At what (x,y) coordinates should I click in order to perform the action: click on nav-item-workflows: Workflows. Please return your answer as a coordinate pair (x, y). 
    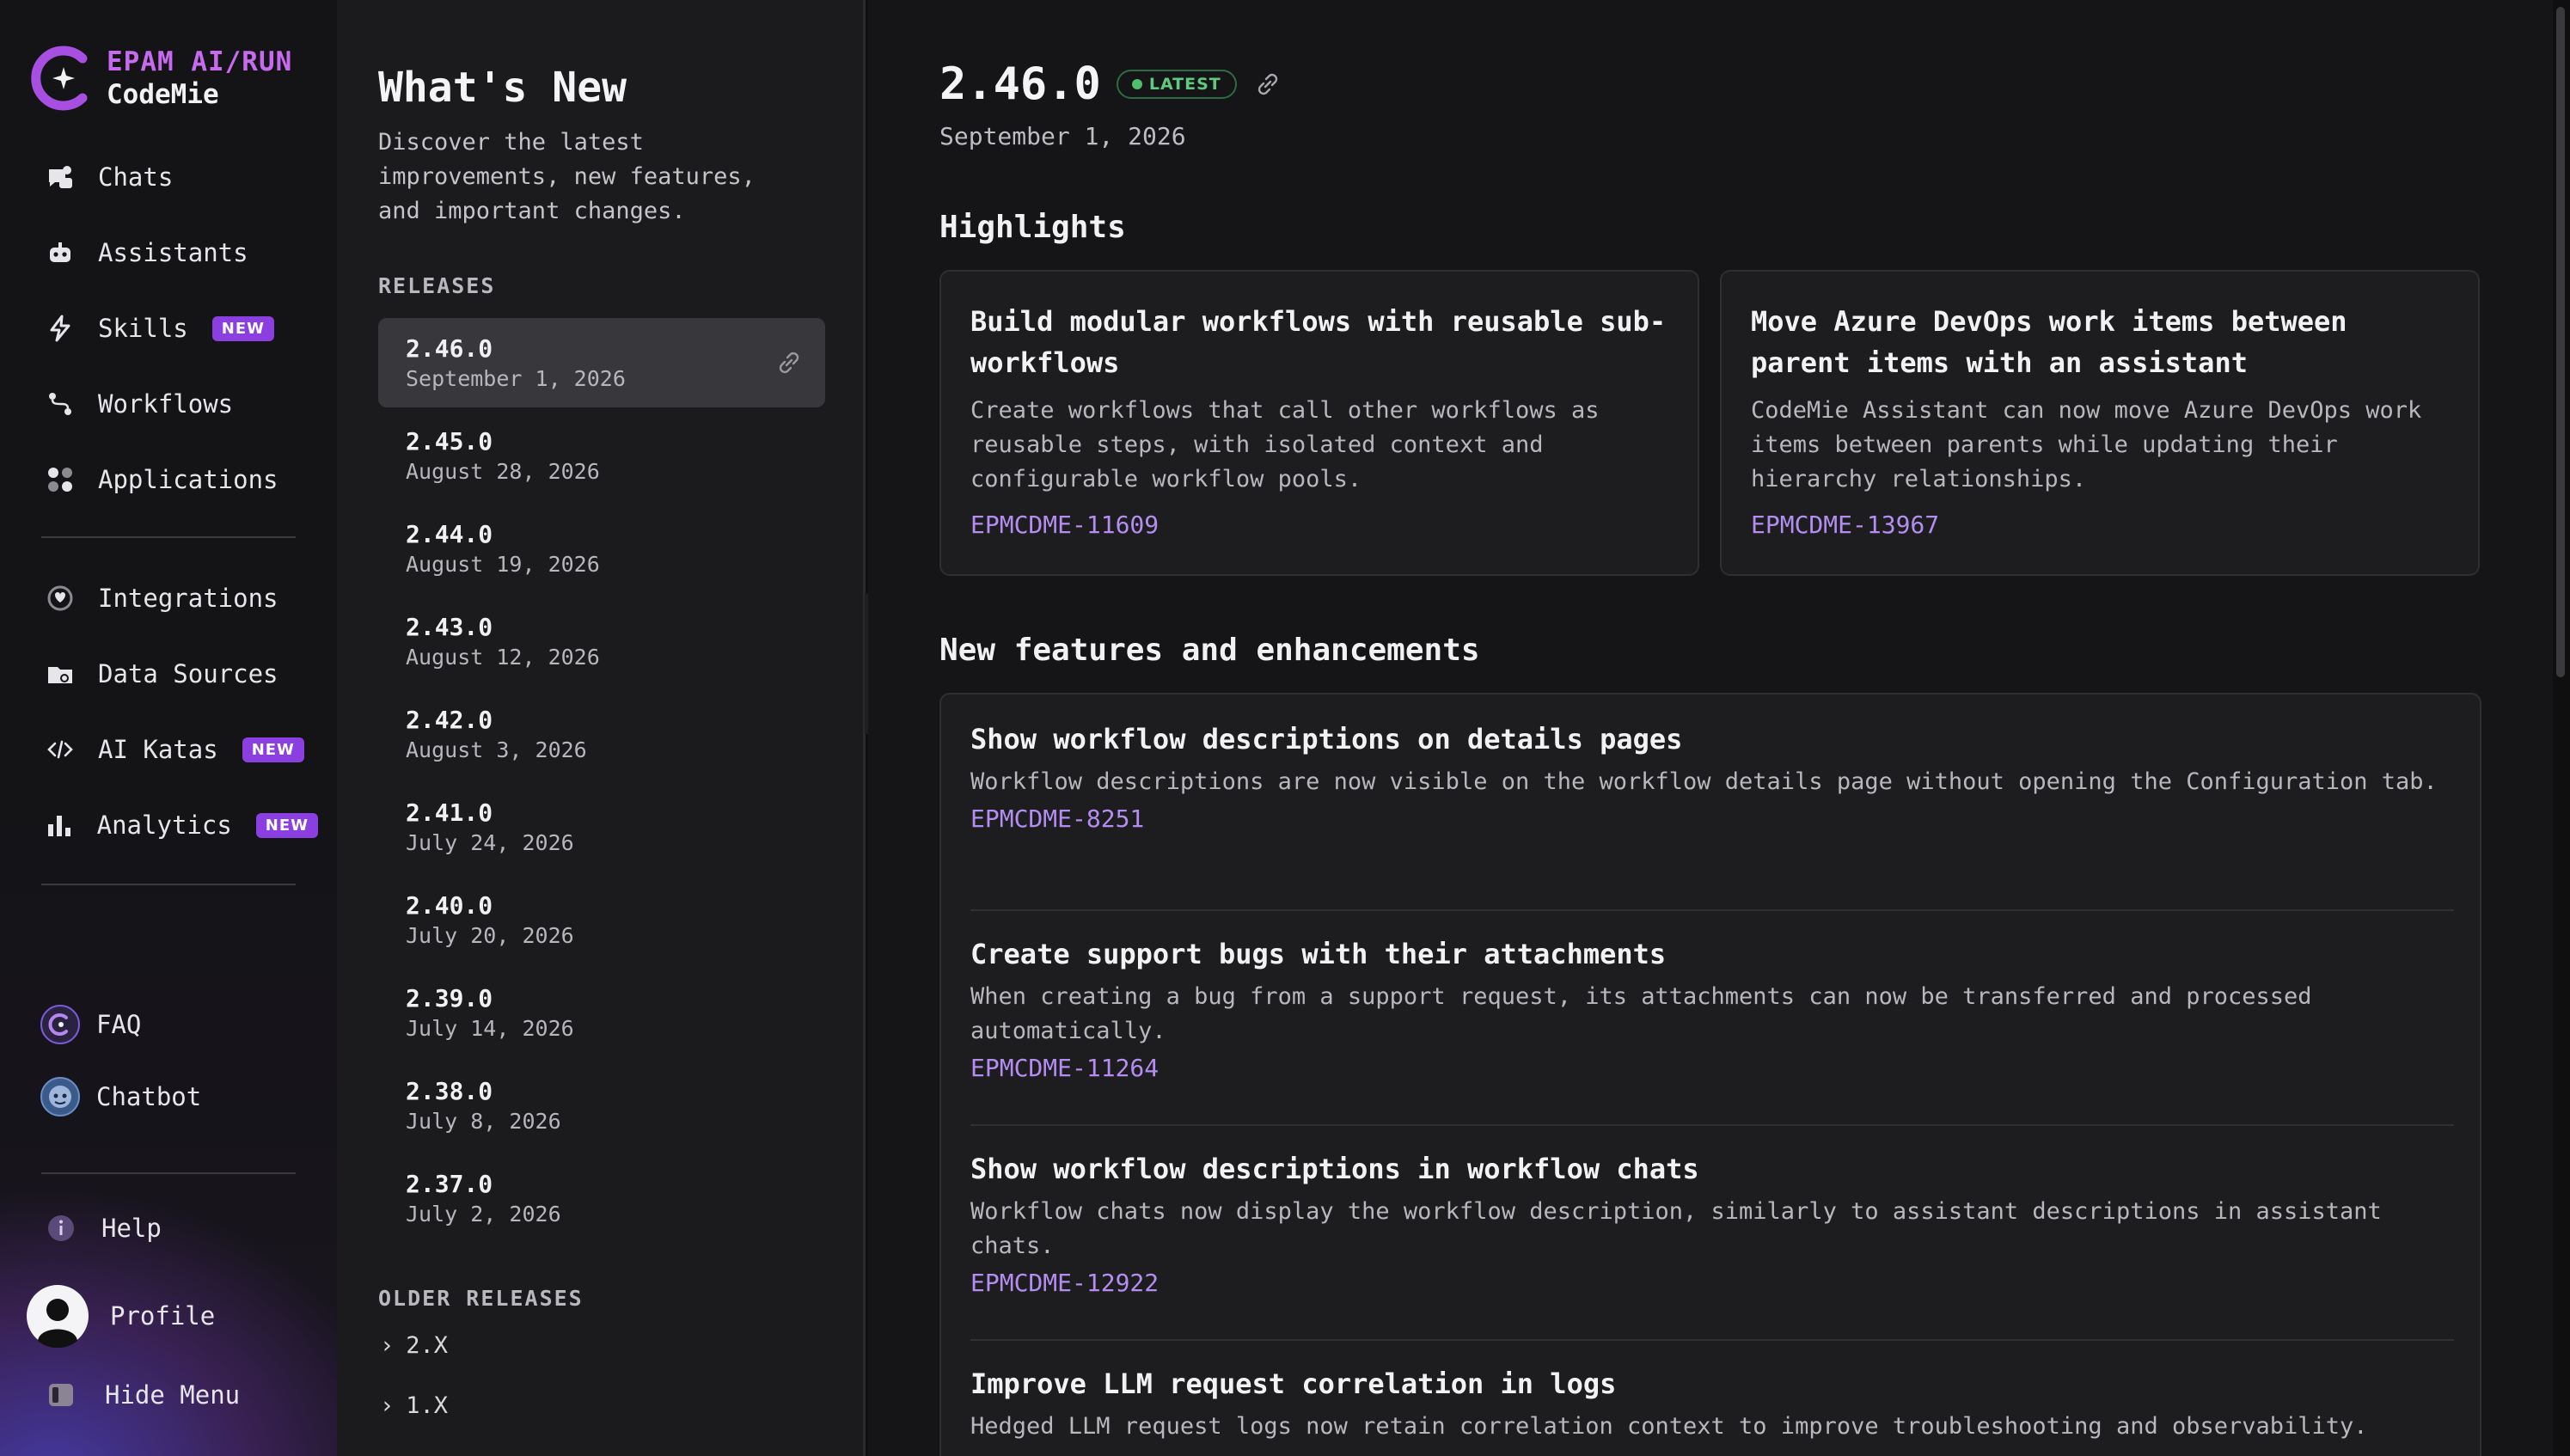
    Looking at the image, I should click on (181, 404).